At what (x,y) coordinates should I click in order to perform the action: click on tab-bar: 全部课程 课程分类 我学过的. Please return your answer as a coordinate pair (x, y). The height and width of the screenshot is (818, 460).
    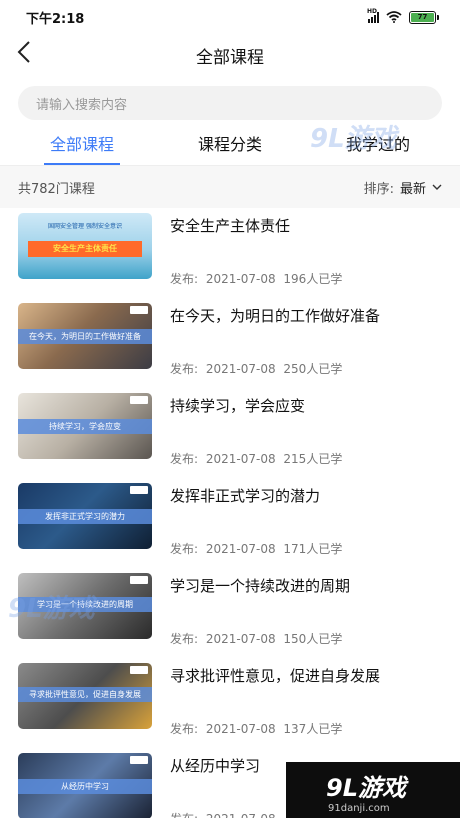
    Looking at the image, I should click on (230, 143).